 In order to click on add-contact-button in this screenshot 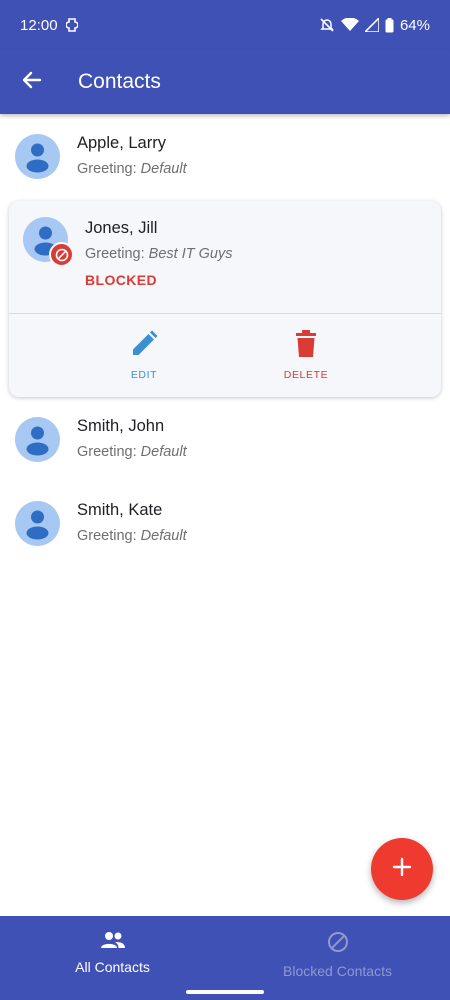, I will do `click(402, 869)`.